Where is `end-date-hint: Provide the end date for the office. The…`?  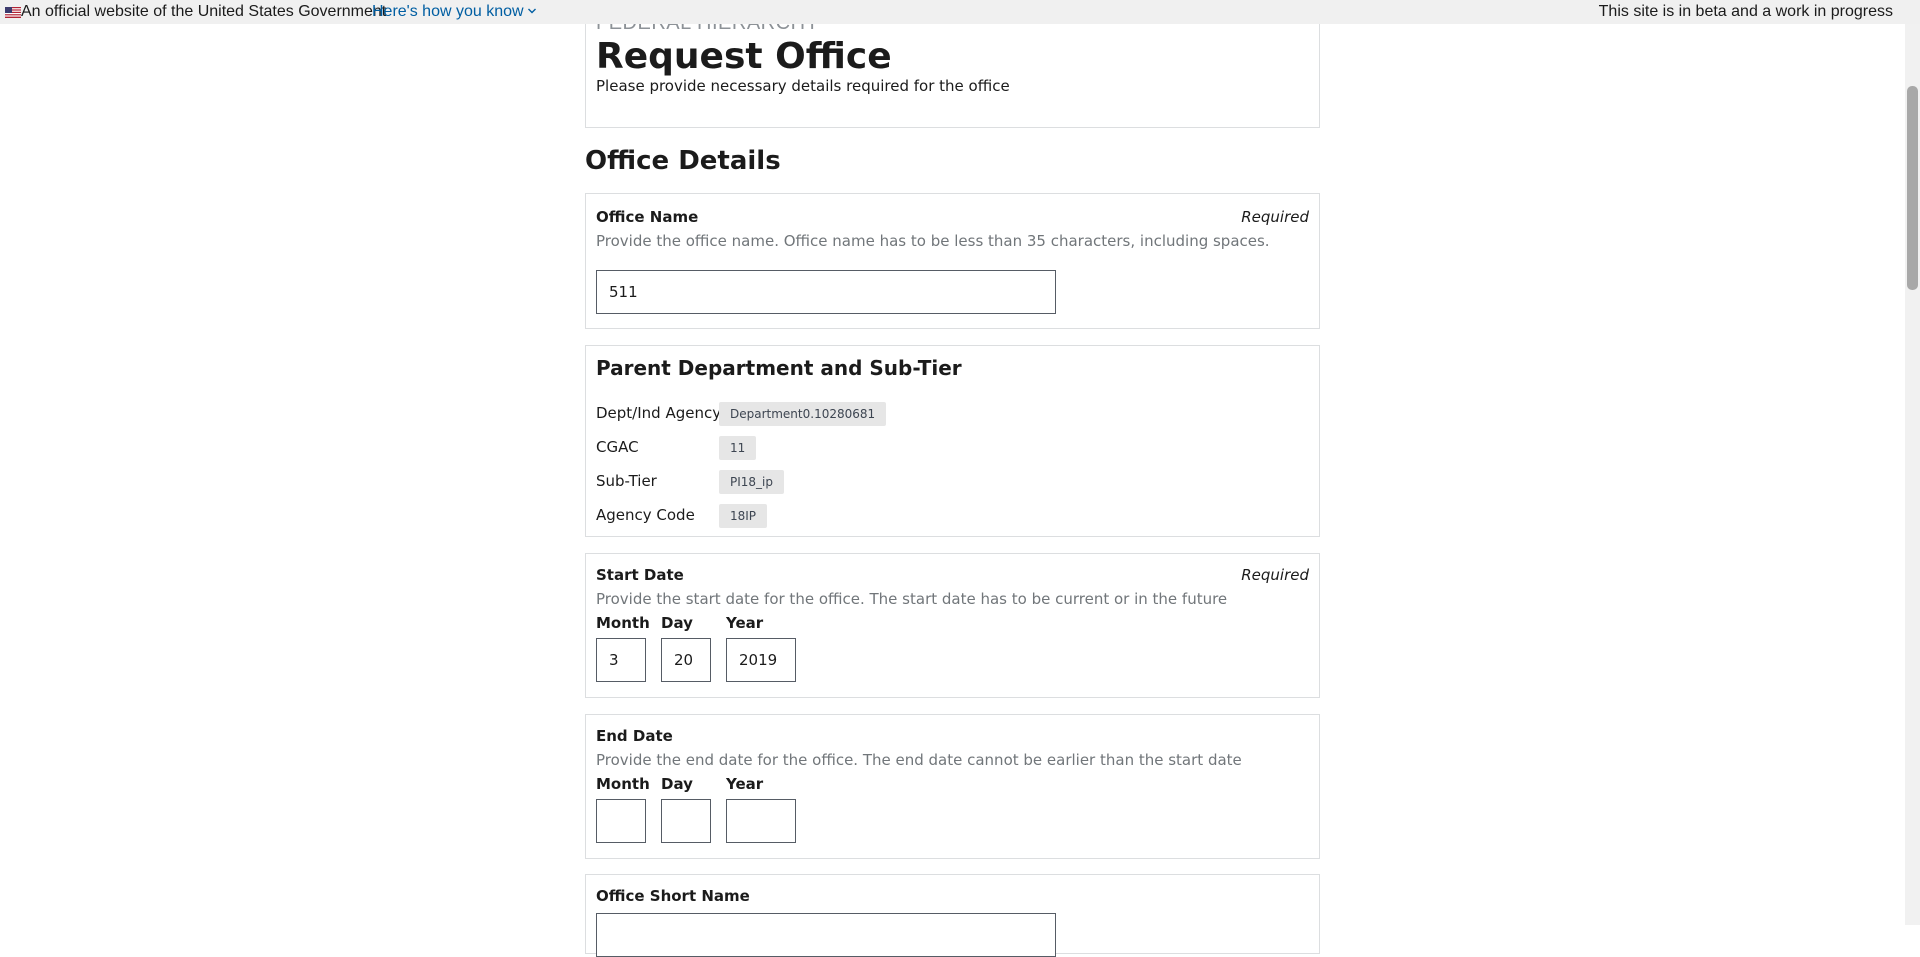 end-date-hint: Provide the end date for the office. The… is located at coordinates (919, 760).